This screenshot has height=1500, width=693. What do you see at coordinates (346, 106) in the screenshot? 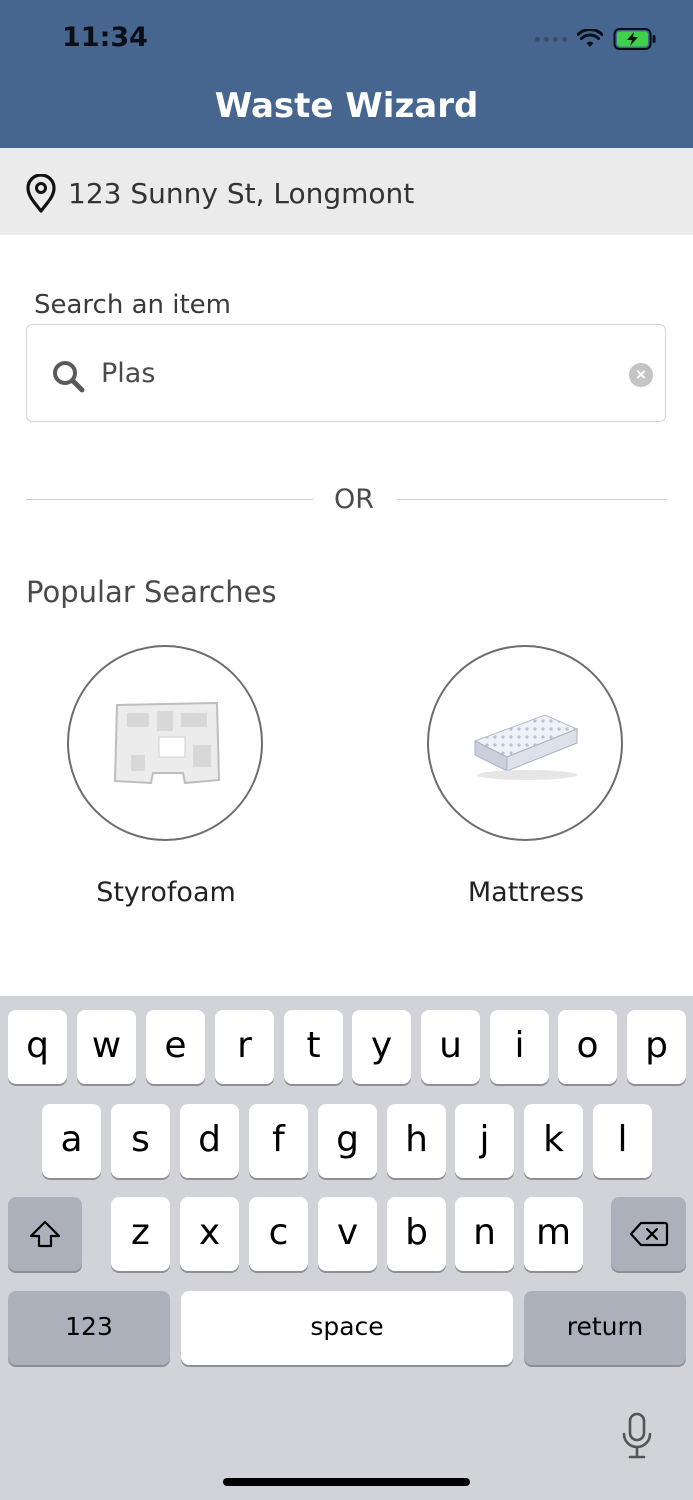
I see `app-title: Waste Wizard` at bounding box center [346, 106].